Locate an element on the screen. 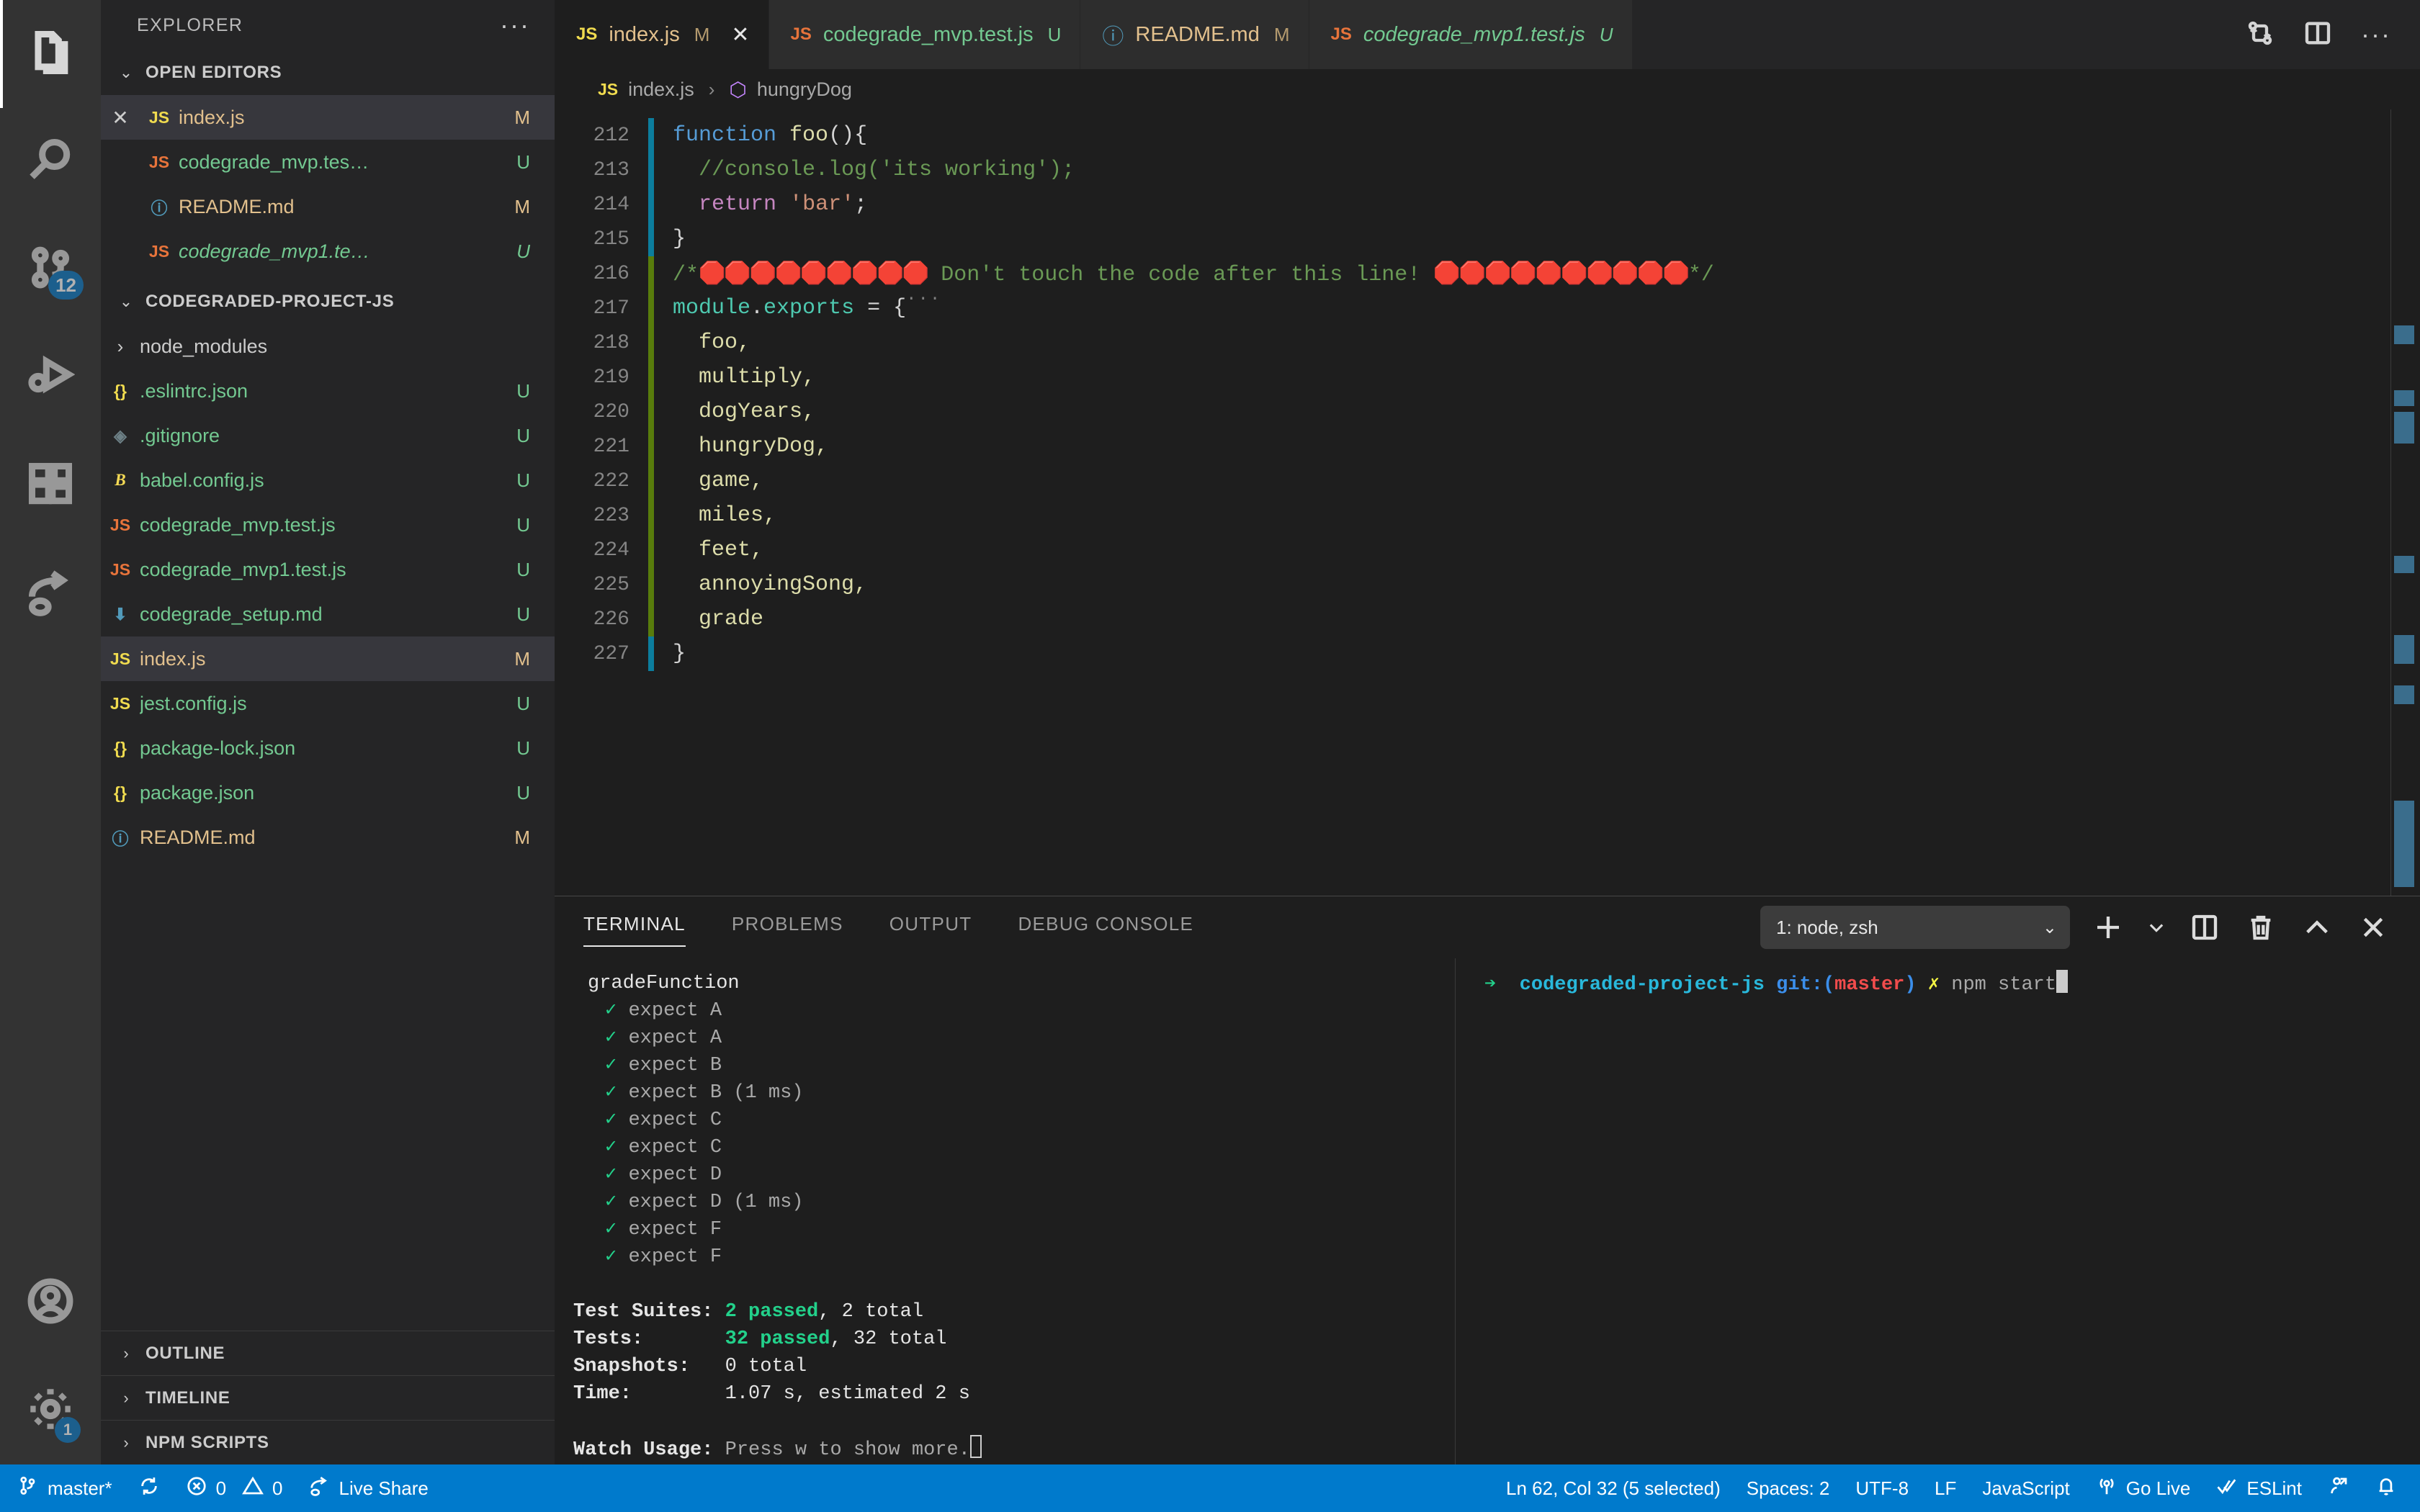 Image resolution: width=2420 pixels, height=1512 pixels. activity-bar-item-source-control: 12 is located at coordinates (51, 270).